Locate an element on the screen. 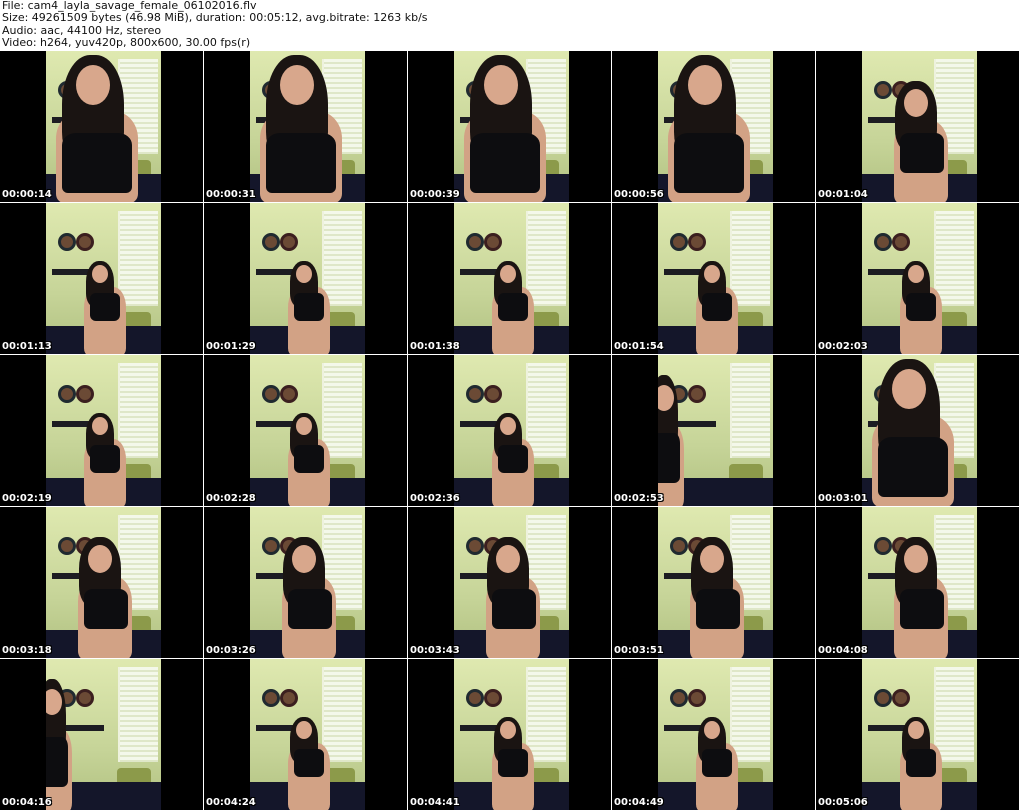  video-thumbnail: 00:01:13 is located at coordinates (101, 278).